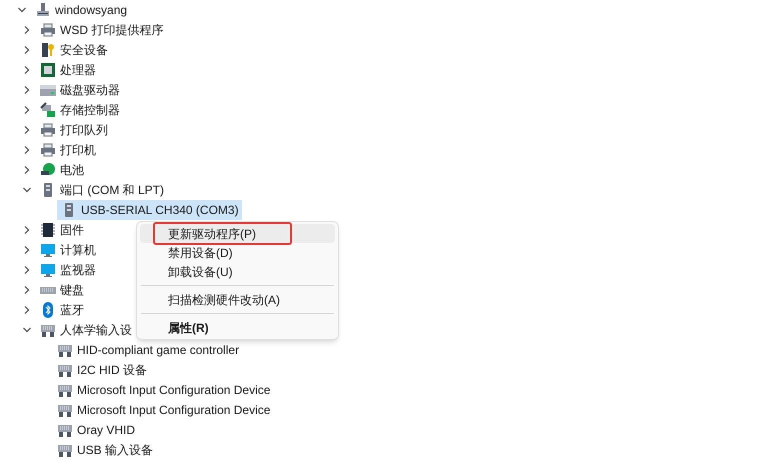  Describe the element at coordinates (69, 250) in the screenshot. I see `tree-item: 计算机` at that location.